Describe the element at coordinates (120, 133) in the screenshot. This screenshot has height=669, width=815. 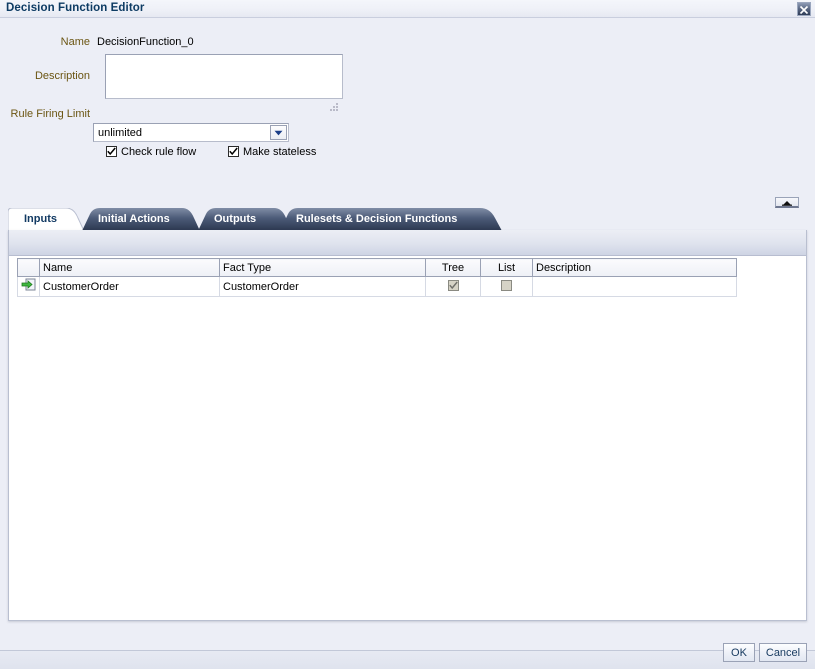
I see `rule-firing-limit-value: unlimited` at that location.